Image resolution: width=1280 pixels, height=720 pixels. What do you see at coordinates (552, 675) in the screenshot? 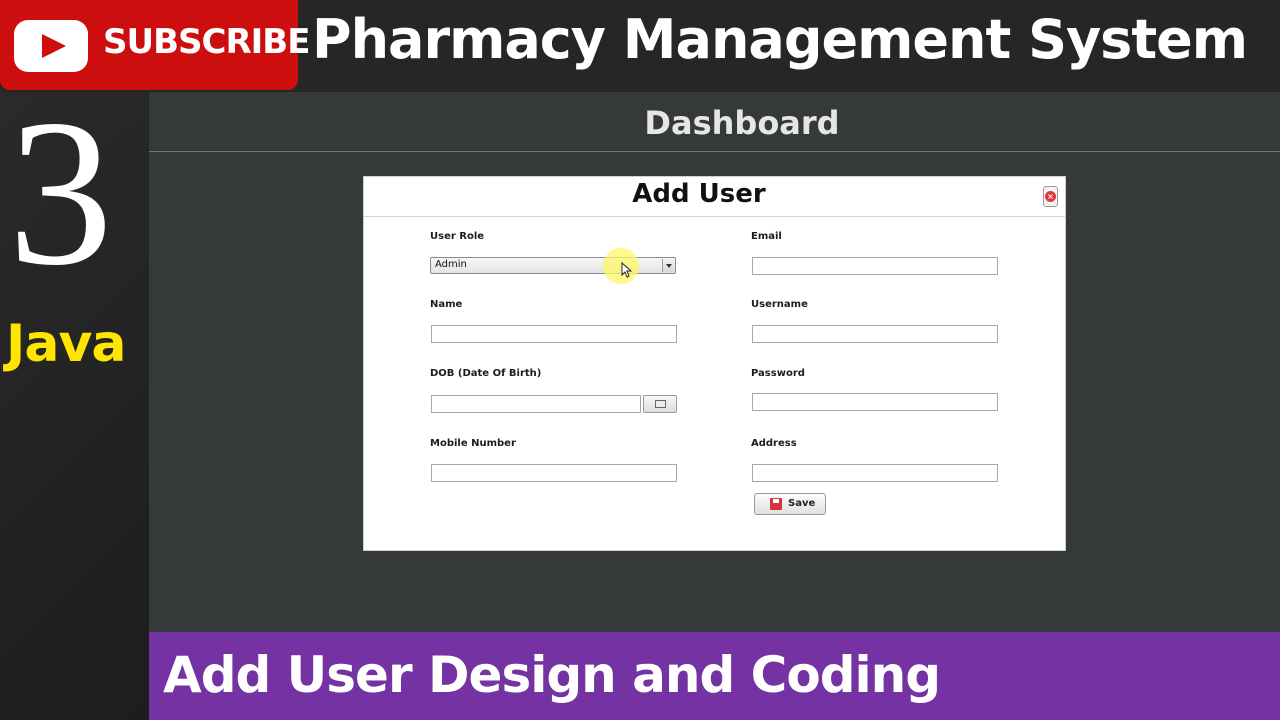
I see `episode-title: Add User Design and Coding` at bounding box center [552, 675].